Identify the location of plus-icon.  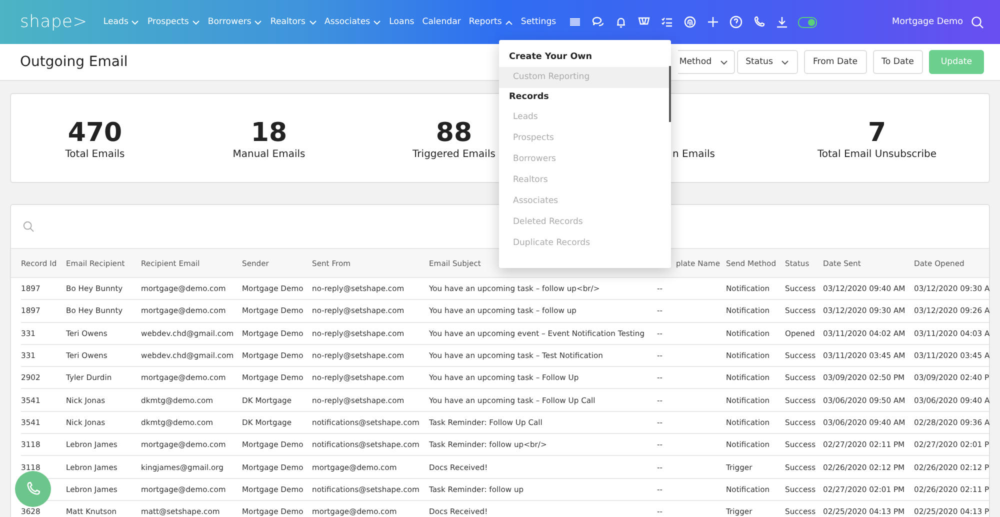
(713, 22).